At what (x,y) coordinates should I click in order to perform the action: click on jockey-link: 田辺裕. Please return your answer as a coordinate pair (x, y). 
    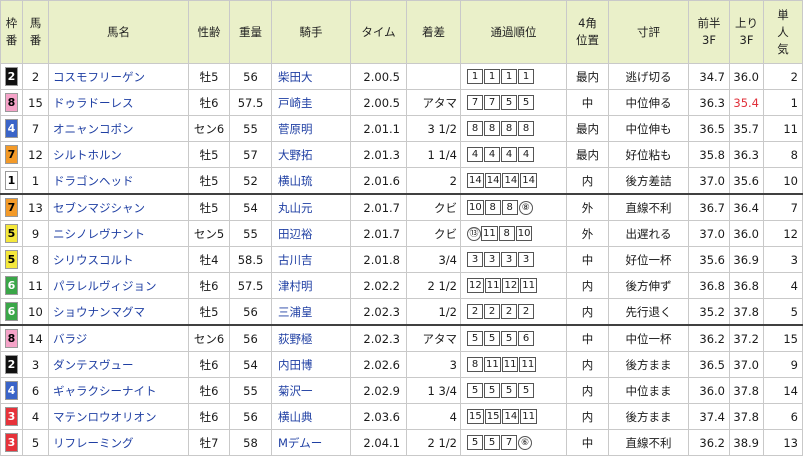
    Looking at the image, I should click on (311, 233).